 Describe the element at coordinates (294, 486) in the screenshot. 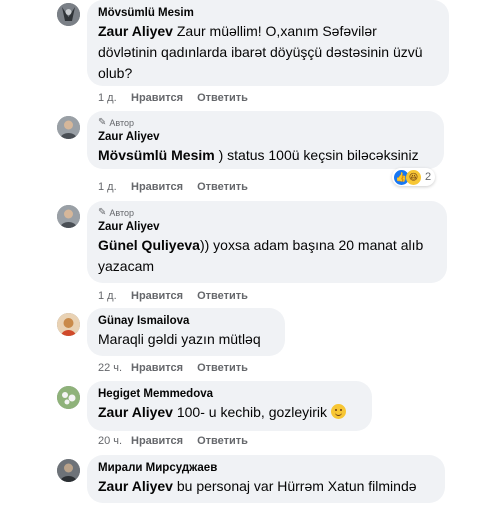

I see `comment-body: bu personaj var Hürrəm Xatun filmində` at that location.